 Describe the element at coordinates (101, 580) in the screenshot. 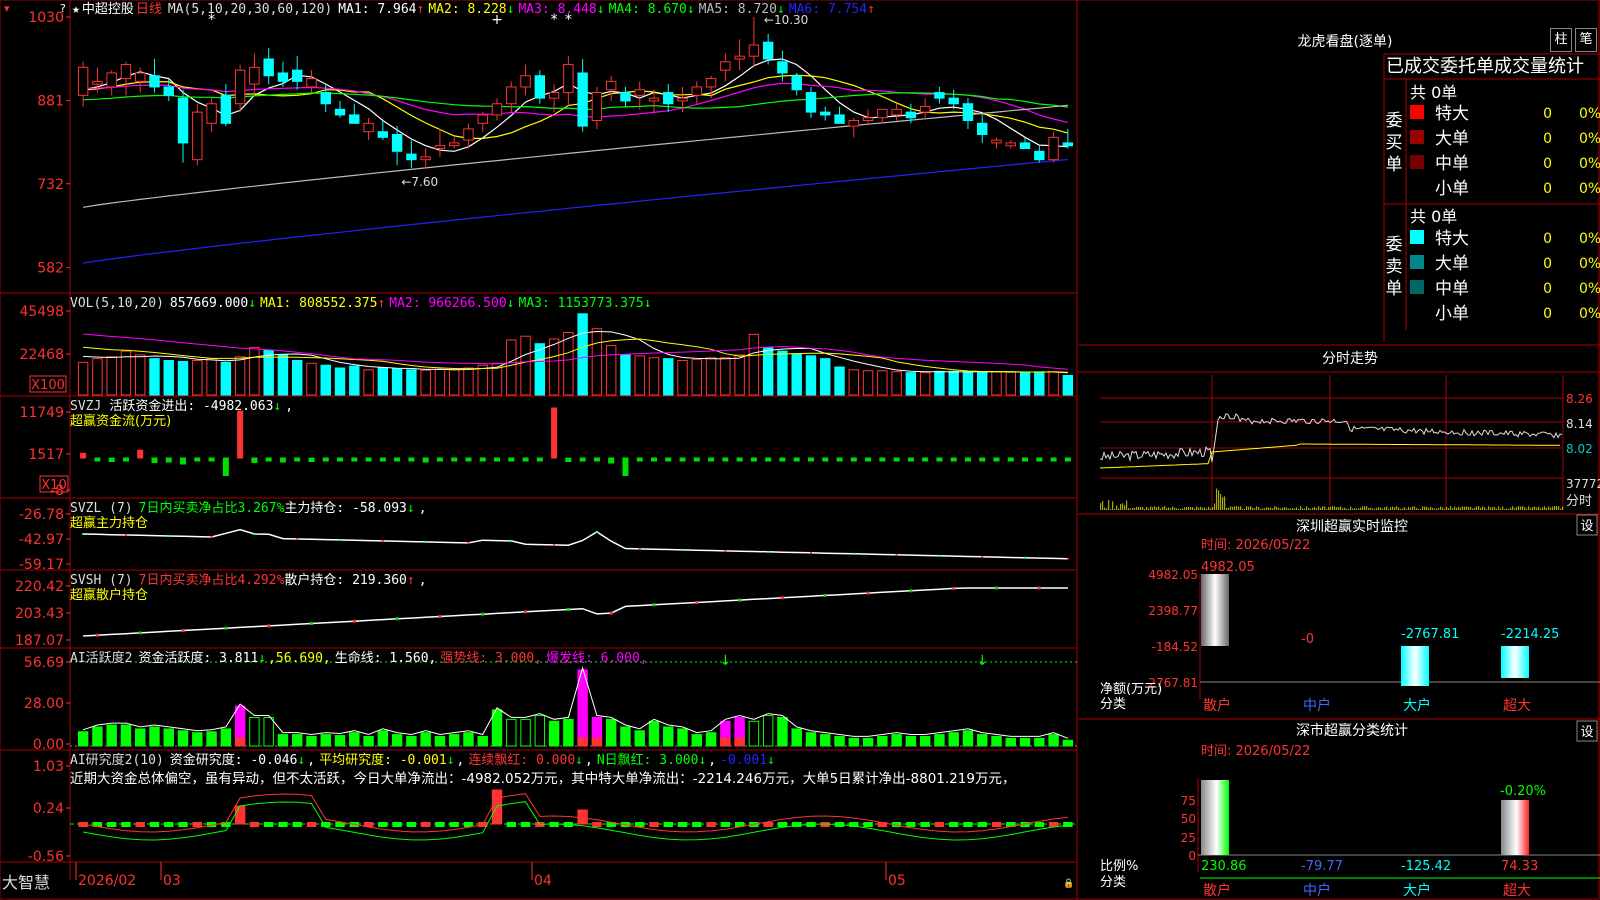

I see `svsh-label: SVSH (7)` at that location.